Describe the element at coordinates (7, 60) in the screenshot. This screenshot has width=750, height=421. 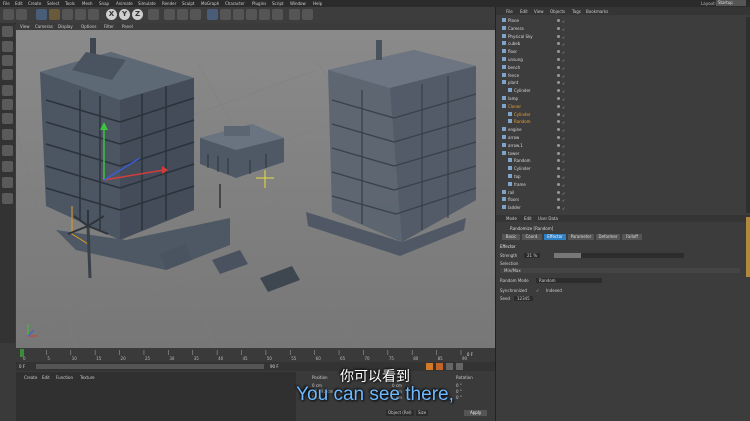
I see `texture-mode-icon` at that location.